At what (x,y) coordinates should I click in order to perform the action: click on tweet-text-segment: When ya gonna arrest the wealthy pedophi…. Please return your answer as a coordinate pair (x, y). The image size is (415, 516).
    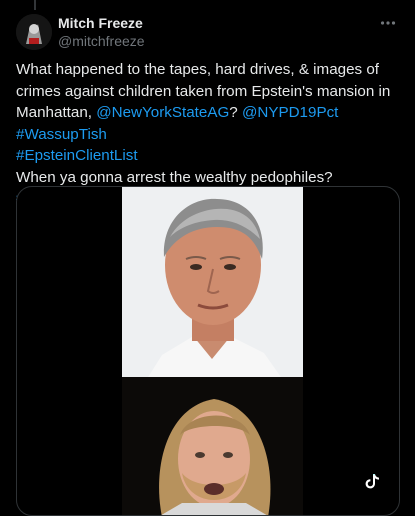
    Looking at the image, I should click on (174, 177).